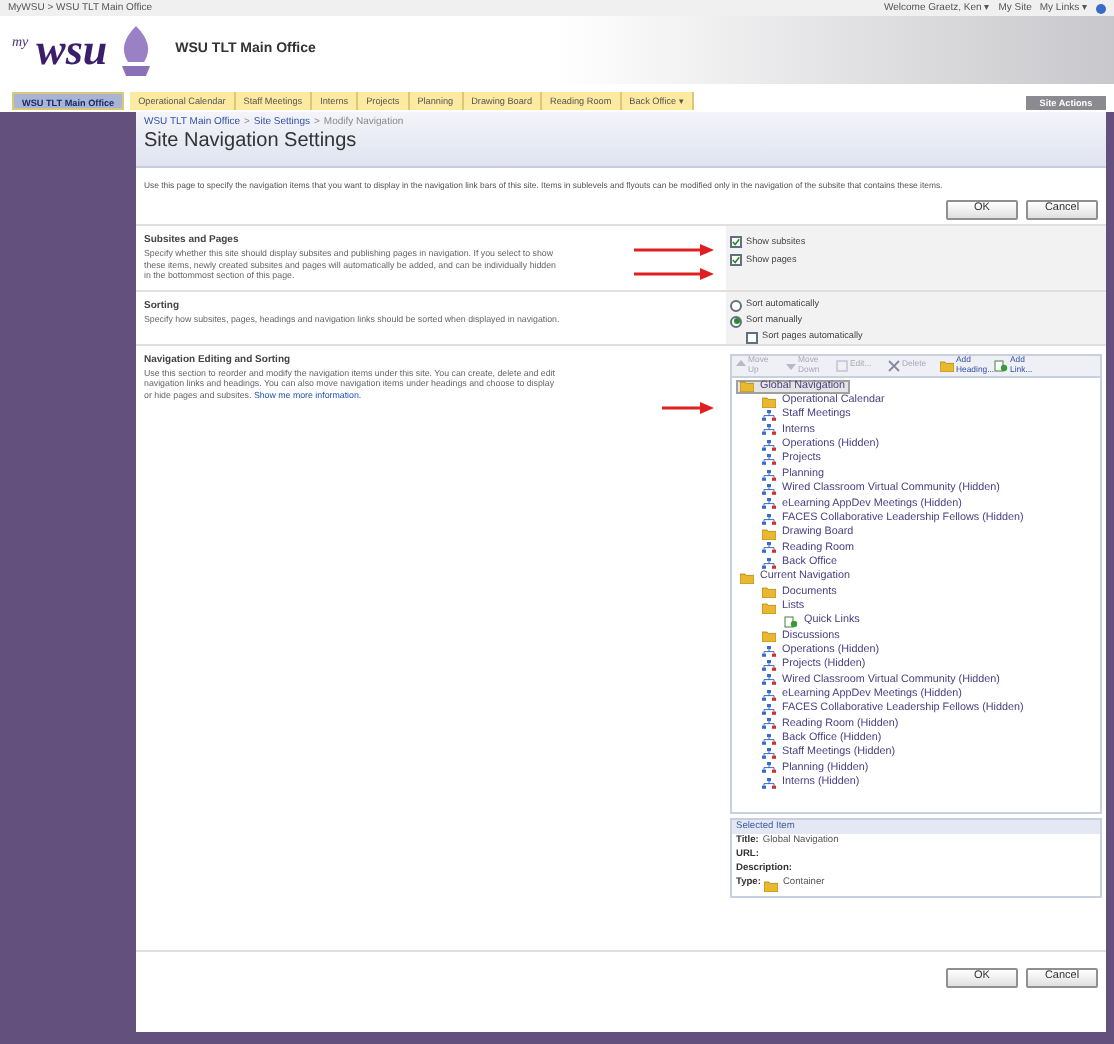 This screenshot has height=1044, width=1114. I want to click on edit-icon, so click(842, 365).